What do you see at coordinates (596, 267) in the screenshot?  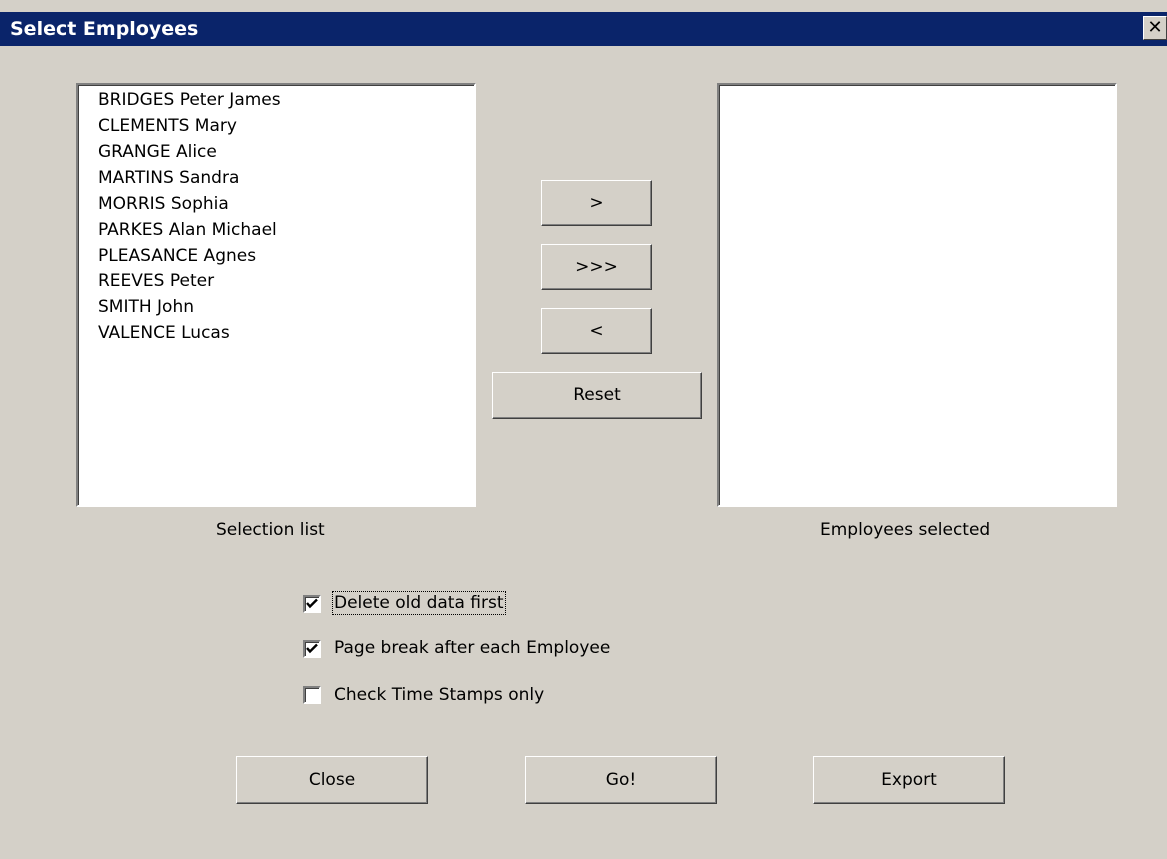 I see `add-all-button: >>>` at bounding box center [596, 267].